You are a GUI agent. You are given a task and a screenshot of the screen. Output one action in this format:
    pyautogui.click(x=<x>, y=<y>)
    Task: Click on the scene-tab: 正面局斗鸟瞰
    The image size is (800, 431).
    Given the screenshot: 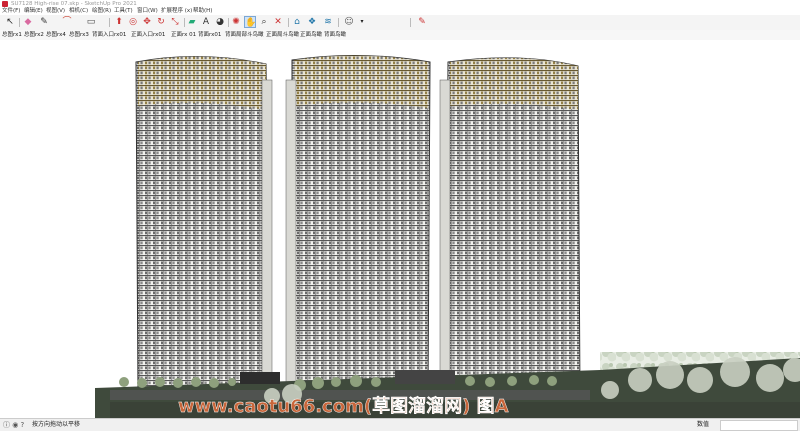 What is the action you would take?
    pyautogui.click(x=282, y=35)
    